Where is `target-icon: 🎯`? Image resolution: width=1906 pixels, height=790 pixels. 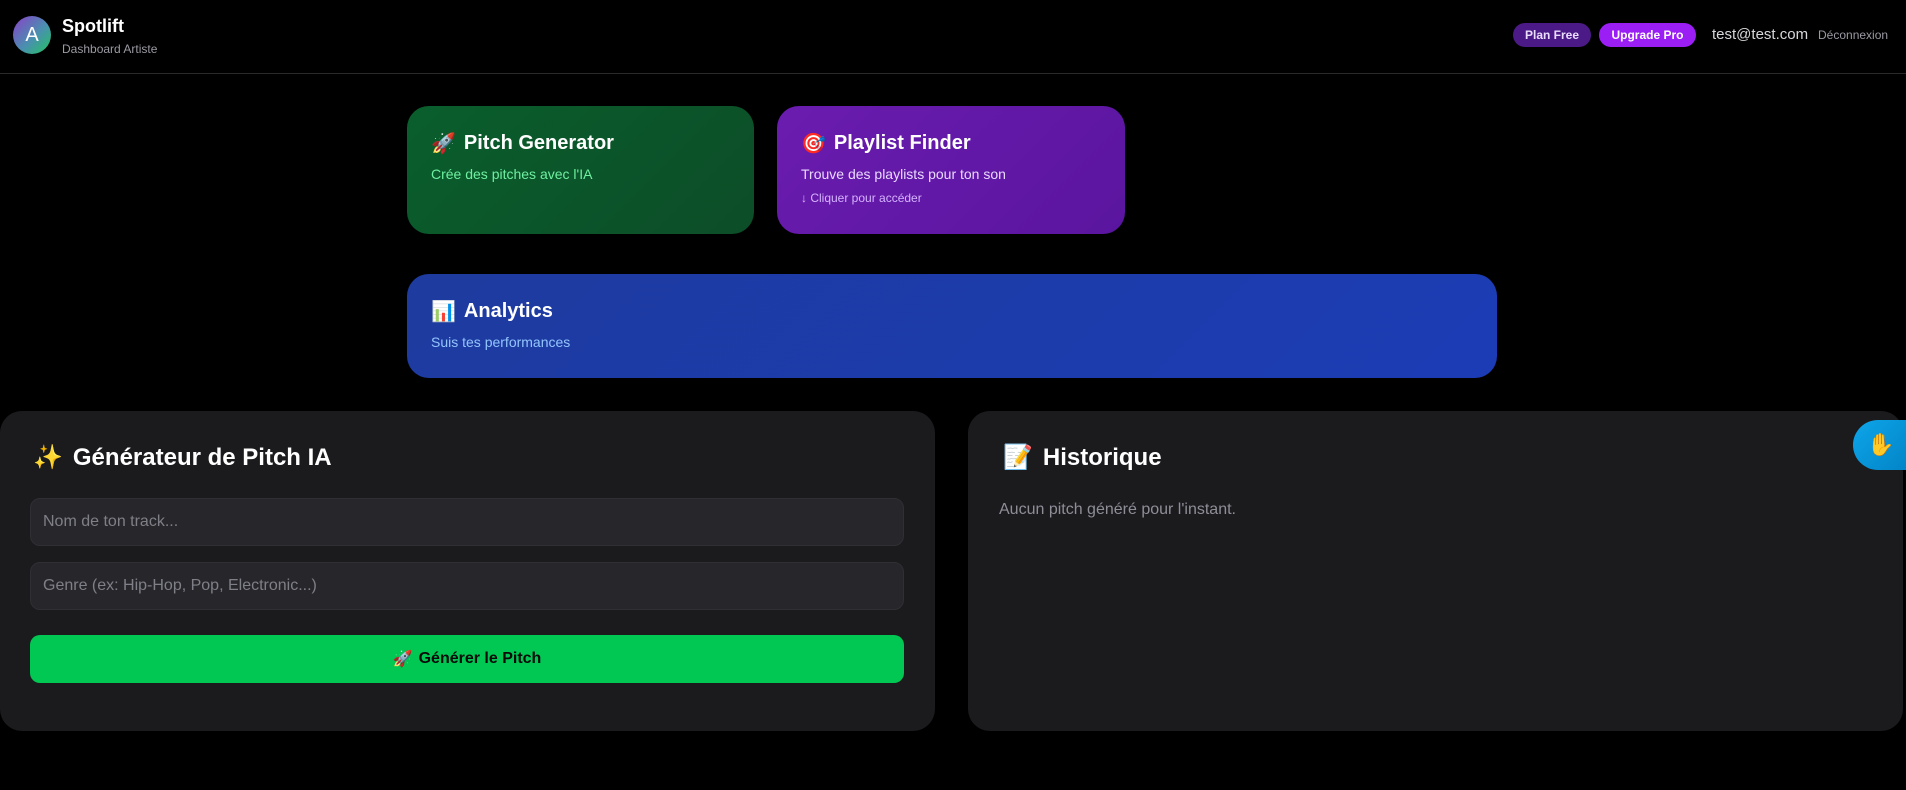
target-icon: 🎯 is located at coordinates (813, 144).